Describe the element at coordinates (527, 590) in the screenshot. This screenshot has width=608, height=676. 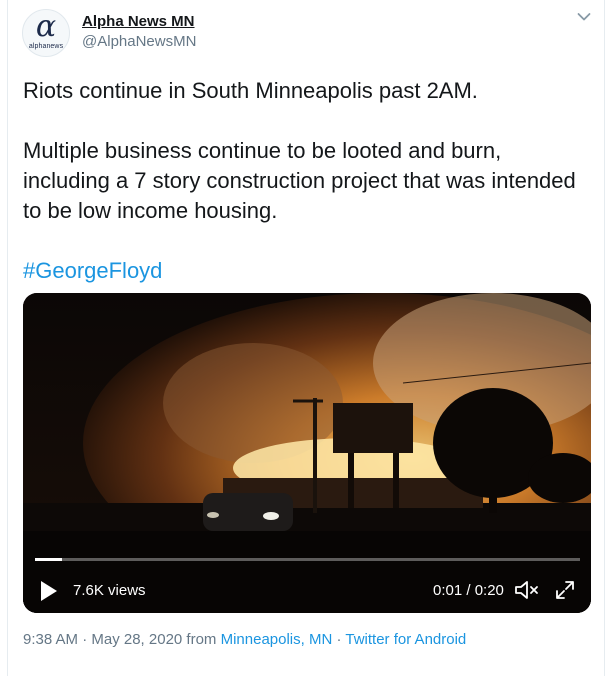
I see `mute-icon` at that location.